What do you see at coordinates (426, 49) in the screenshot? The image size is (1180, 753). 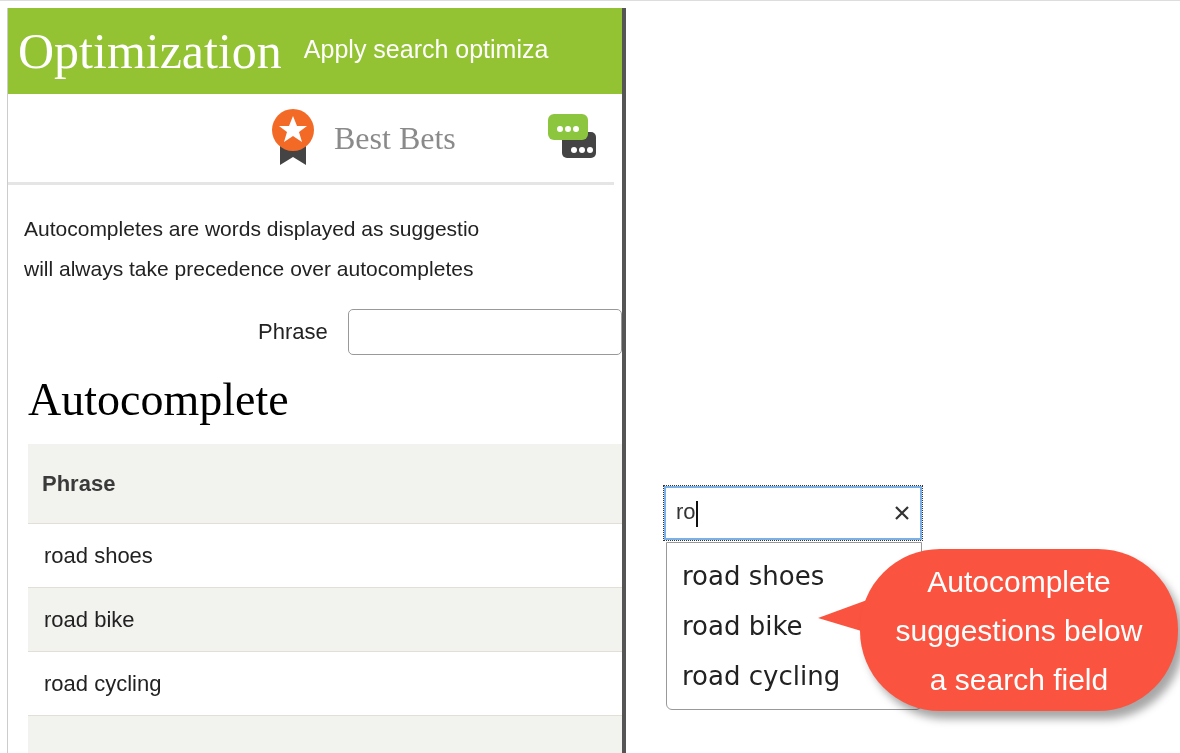 I see `page-subtitle: Apply search optimiza` at bounding box center [426, 49].